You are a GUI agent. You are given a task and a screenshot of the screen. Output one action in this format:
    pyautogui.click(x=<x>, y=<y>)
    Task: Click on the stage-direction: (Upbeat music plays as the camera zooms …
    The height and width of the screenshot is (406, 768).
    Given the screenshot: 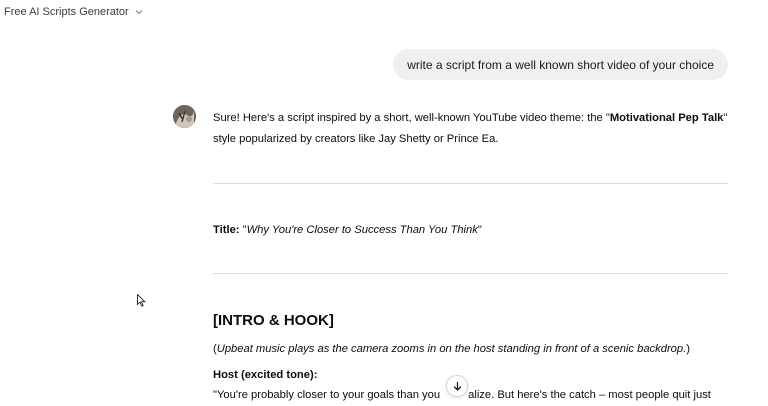 What is the action you would take?
    pyautogui.click(x=470, y=349)
    